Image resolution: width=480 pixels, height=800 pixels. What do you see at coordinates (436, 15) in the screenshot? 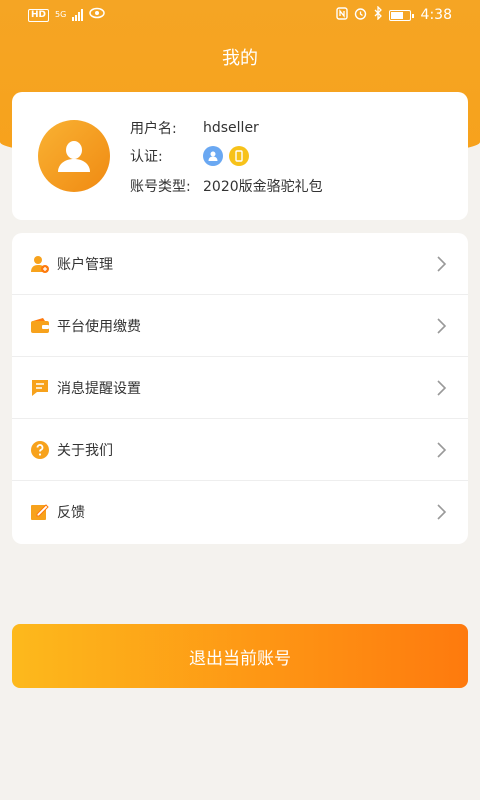
I see `status-time: 4:38` at bounding box center [436, 15].